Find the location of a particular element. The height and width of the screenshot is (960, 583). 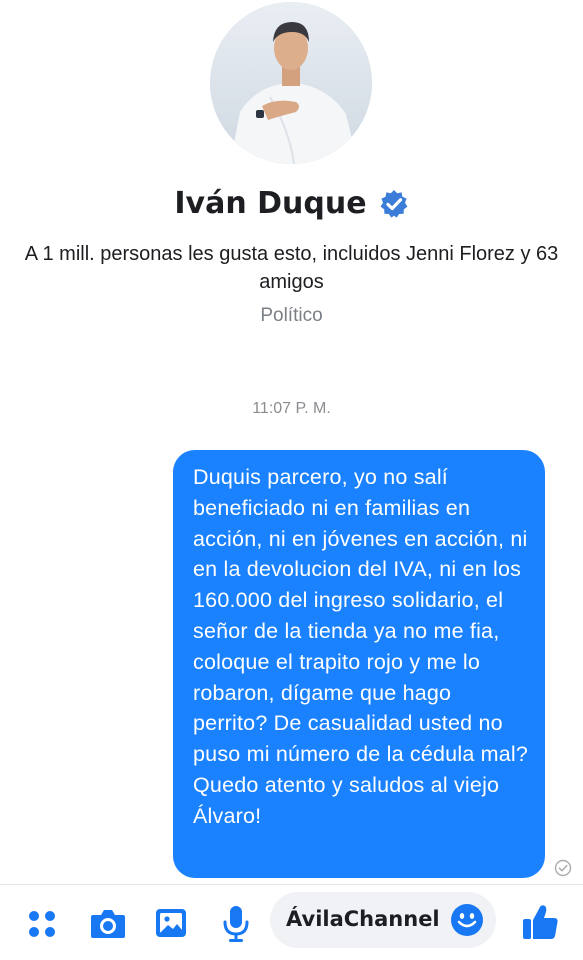

profile-name-row: Iván Duque is located at coordinates (291, 203).